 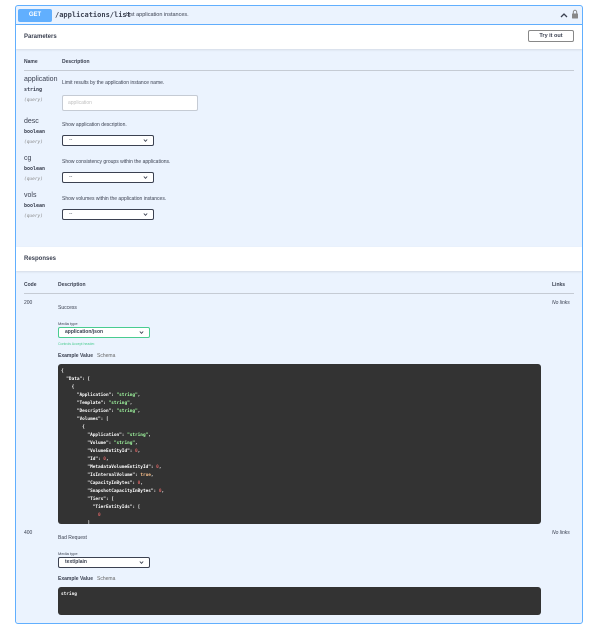 I want to click on example-text-code: string, so click(x=69, y=594).